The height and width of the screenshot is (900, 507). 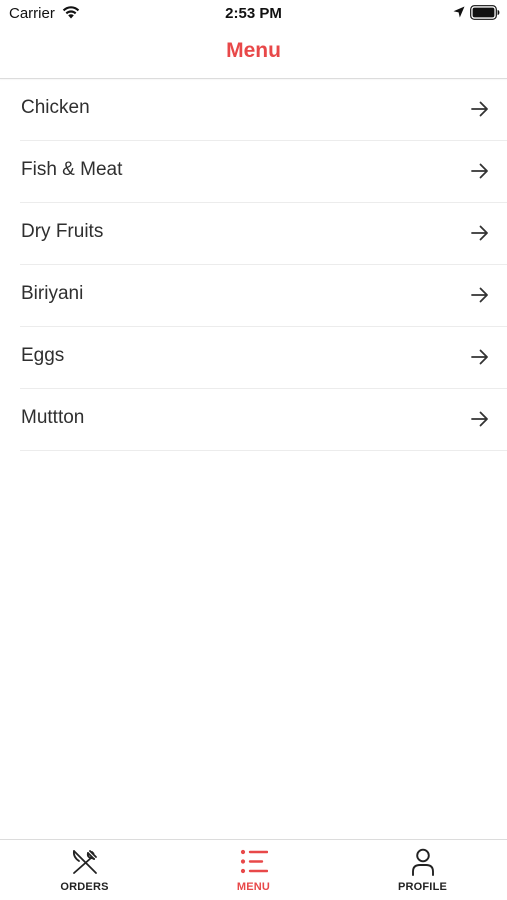 I want to click on status-bar: Carrier 2:53 PM, so click(x=253, y=14).